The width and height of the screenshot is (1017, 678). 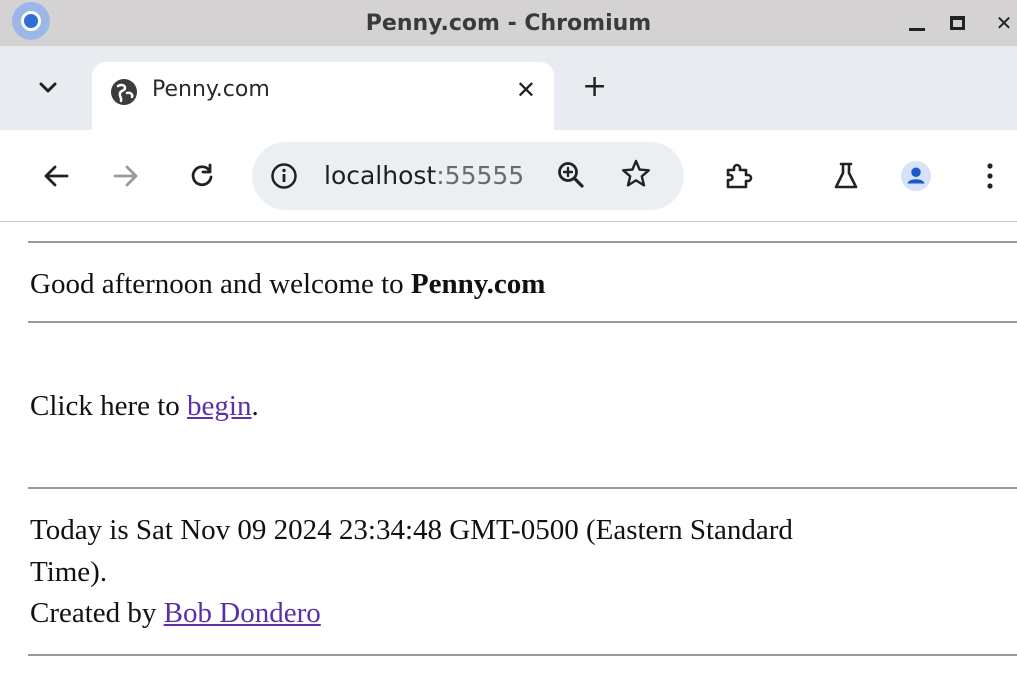 I want to click on created-by-text: Created by Bob Dondero, so click(x=175, y=613).